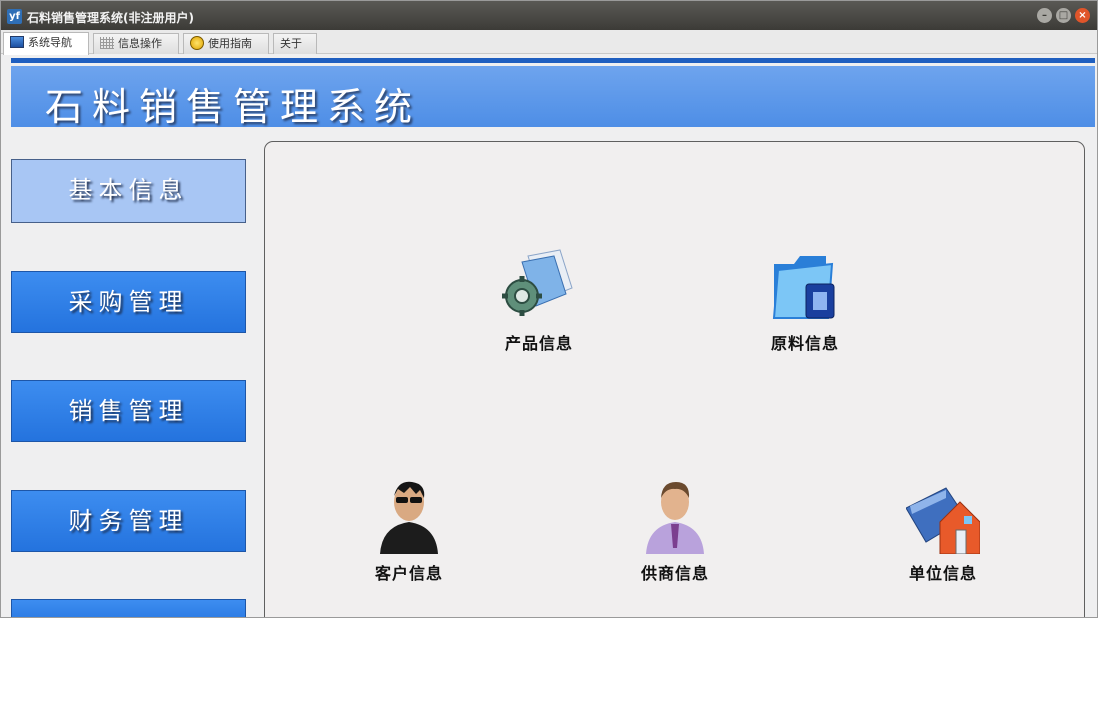  What do you see at coordinates (943, 516) in the screenshot?
I see `house-book-icon` at bounding box center [943, 516].